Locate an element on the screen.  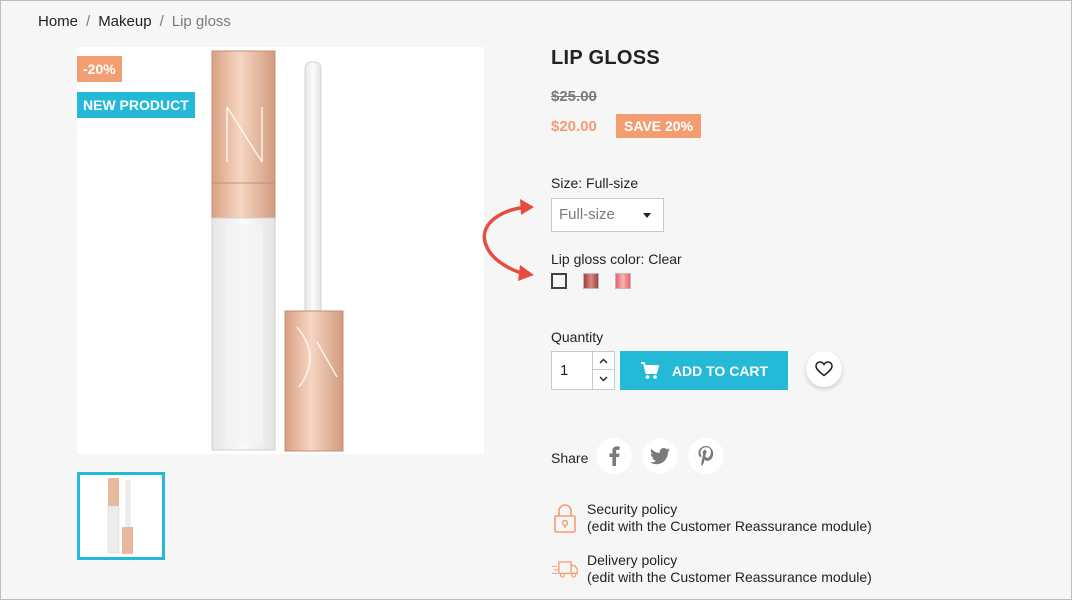
heart-icon is located at coordinates (824, 369).